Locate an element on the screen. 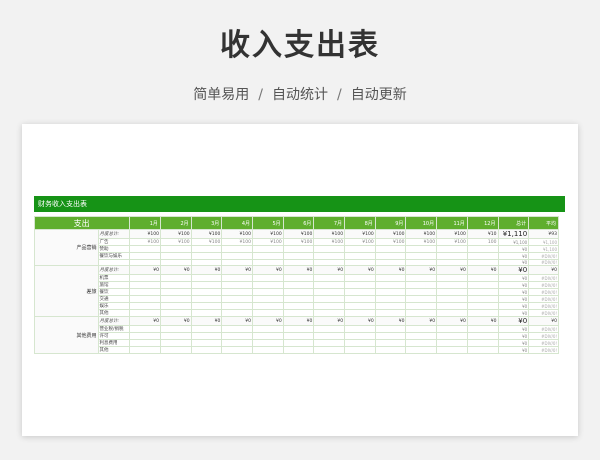 This screenshot has height=460, width=600. row-label: 娱乐 is located at coordinates (114, 306).